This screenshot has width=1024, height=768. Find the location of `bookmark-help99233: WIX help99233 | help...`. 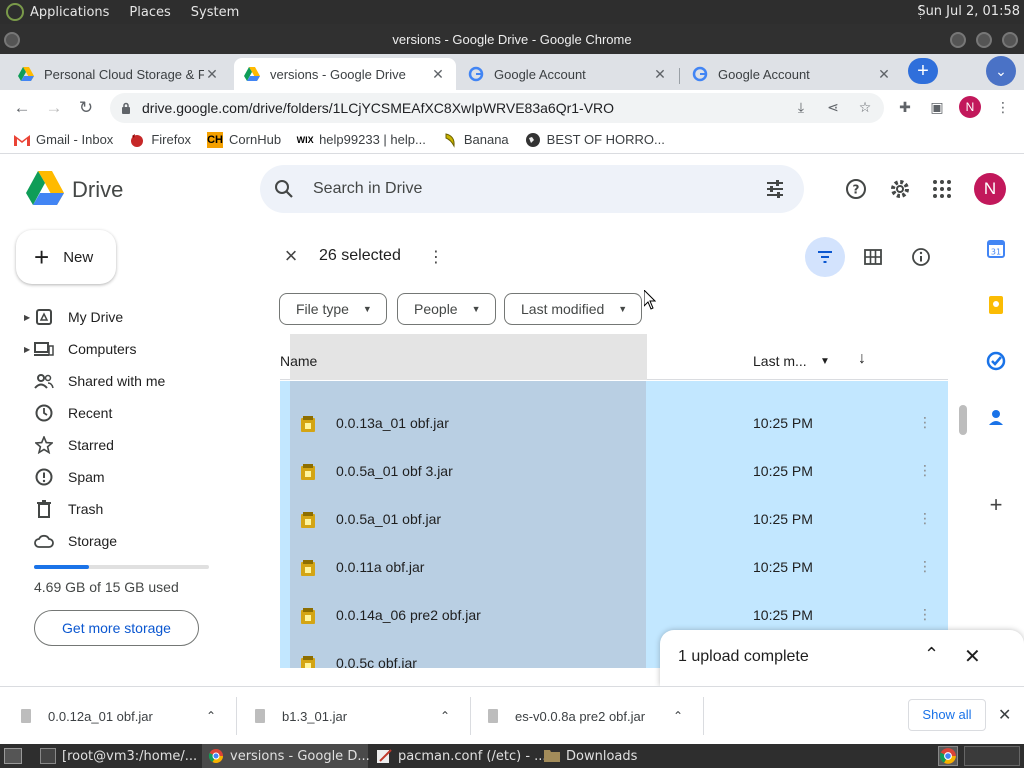

bookmark-help99233: WIX help99233 | help... is located at coordinates (361, 140).